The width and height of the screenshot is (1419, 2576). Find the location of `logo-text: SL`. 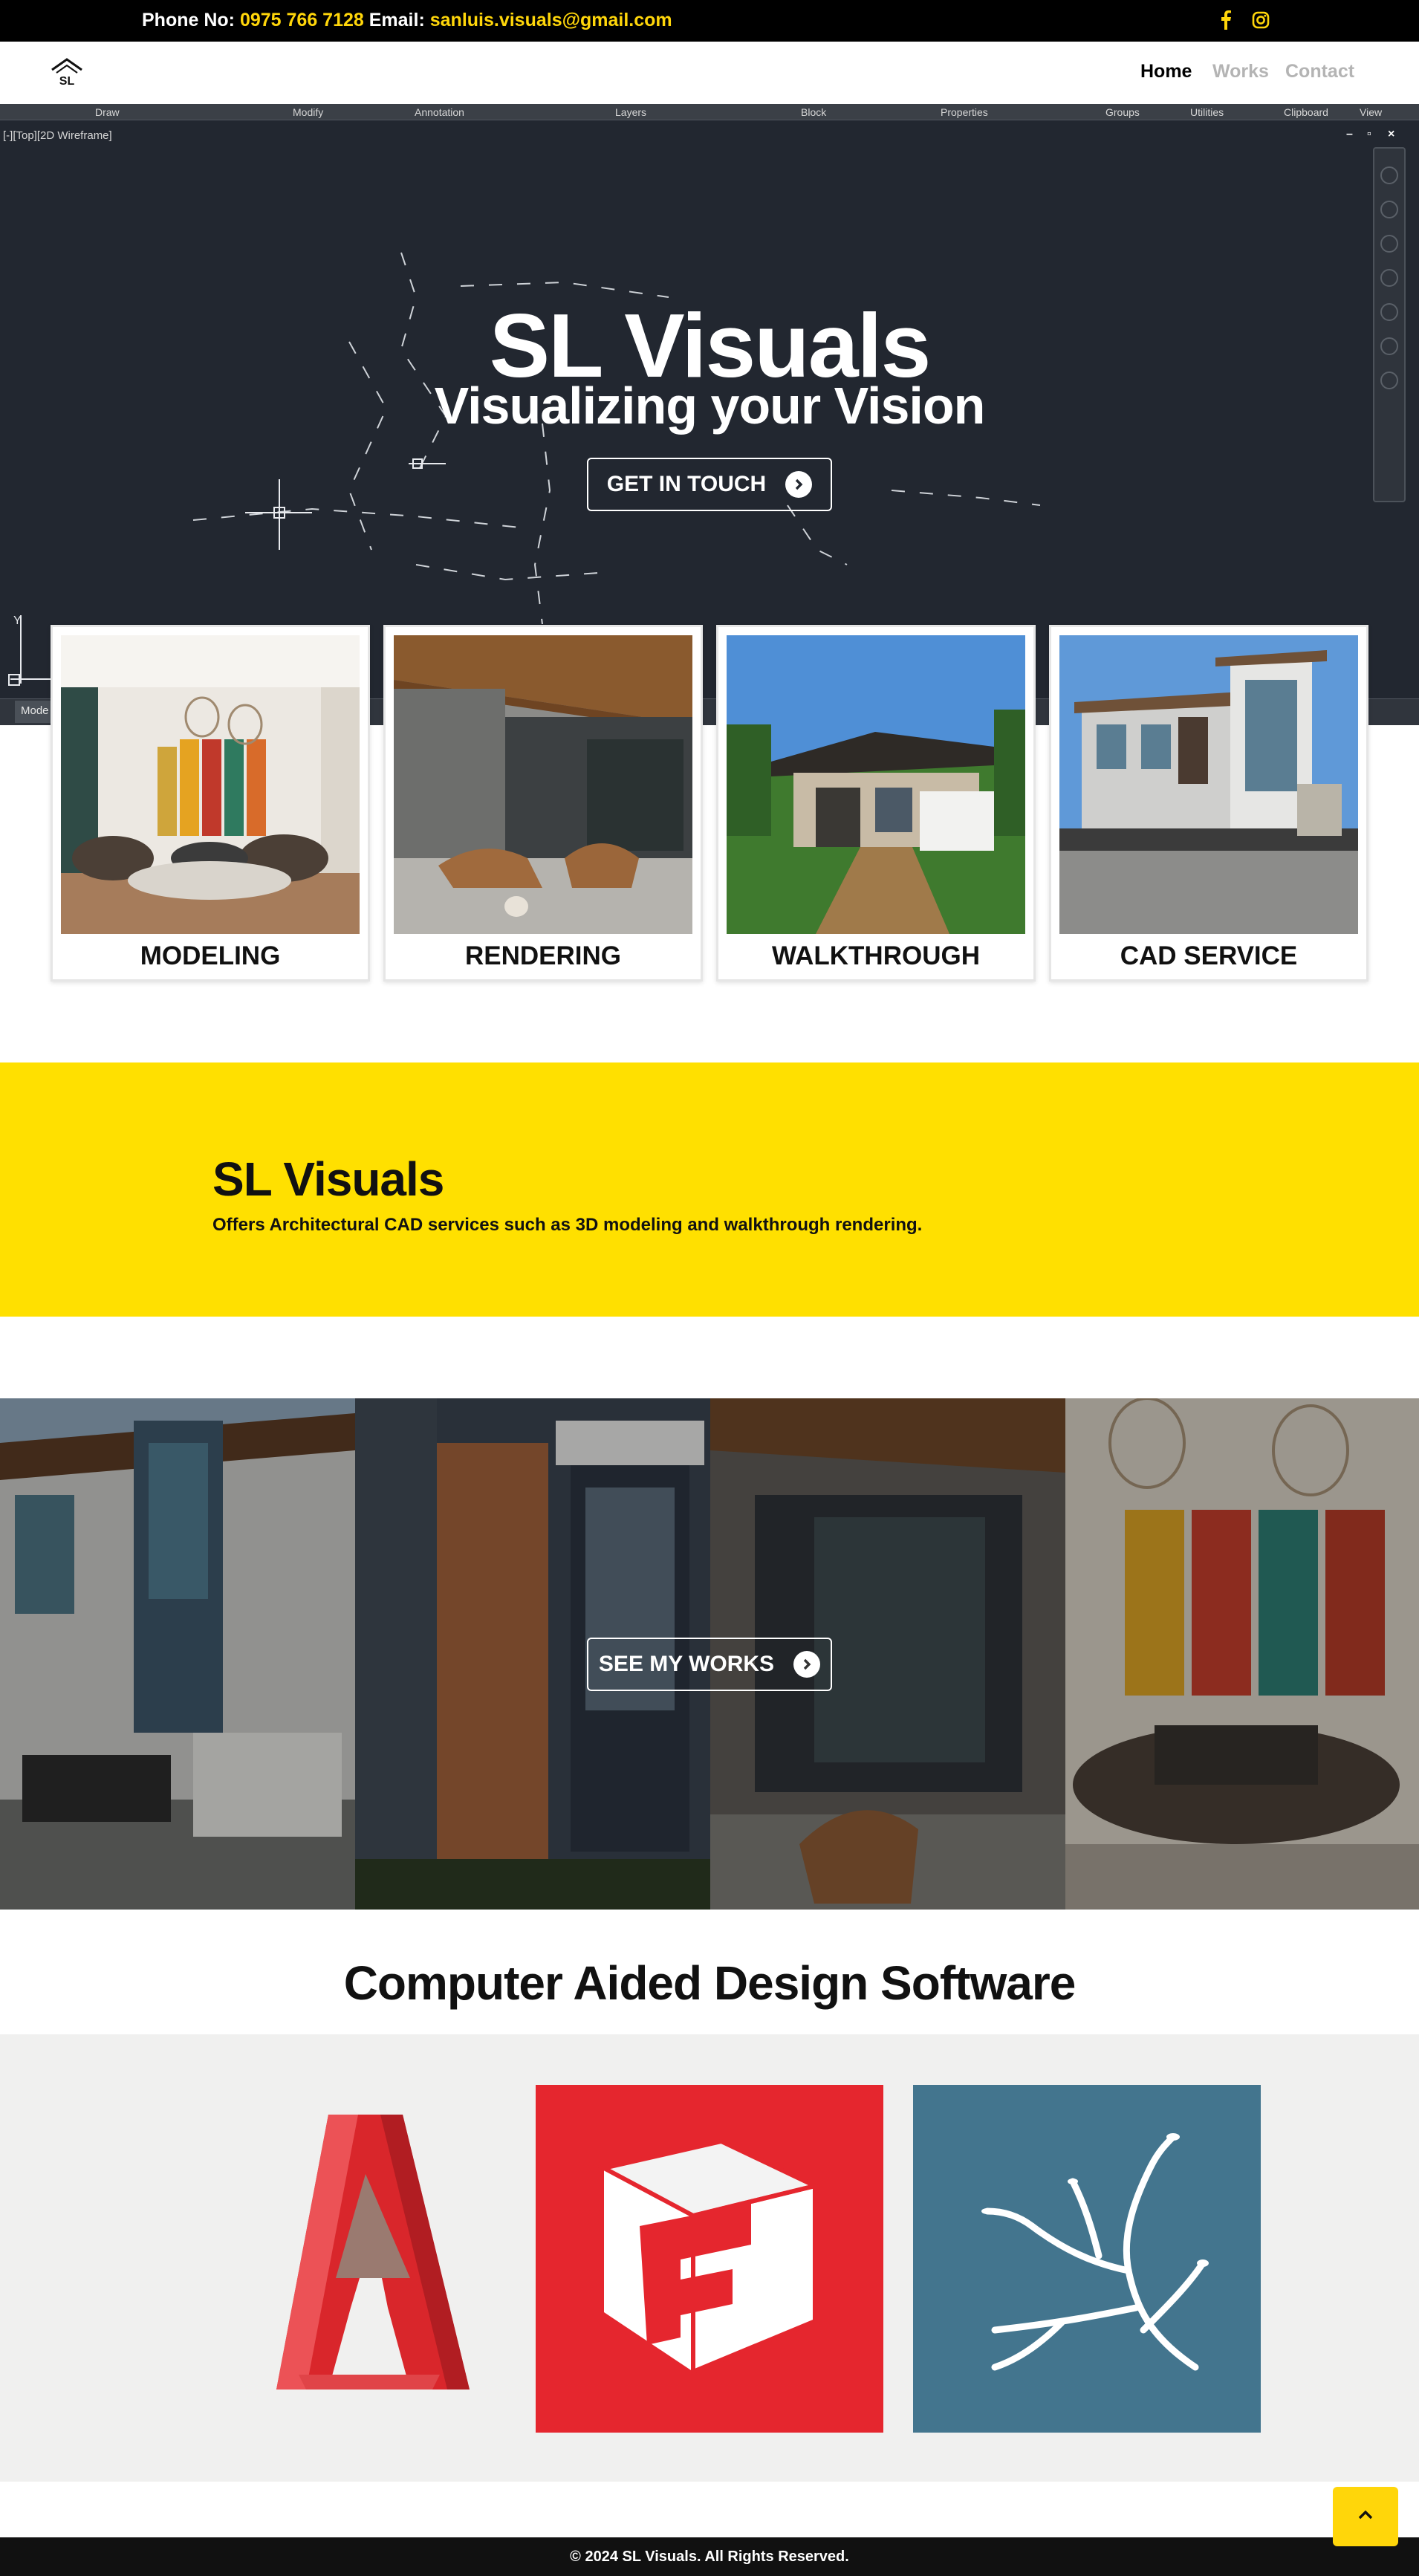

logo-text: SL is located at coordinates (67, 81).